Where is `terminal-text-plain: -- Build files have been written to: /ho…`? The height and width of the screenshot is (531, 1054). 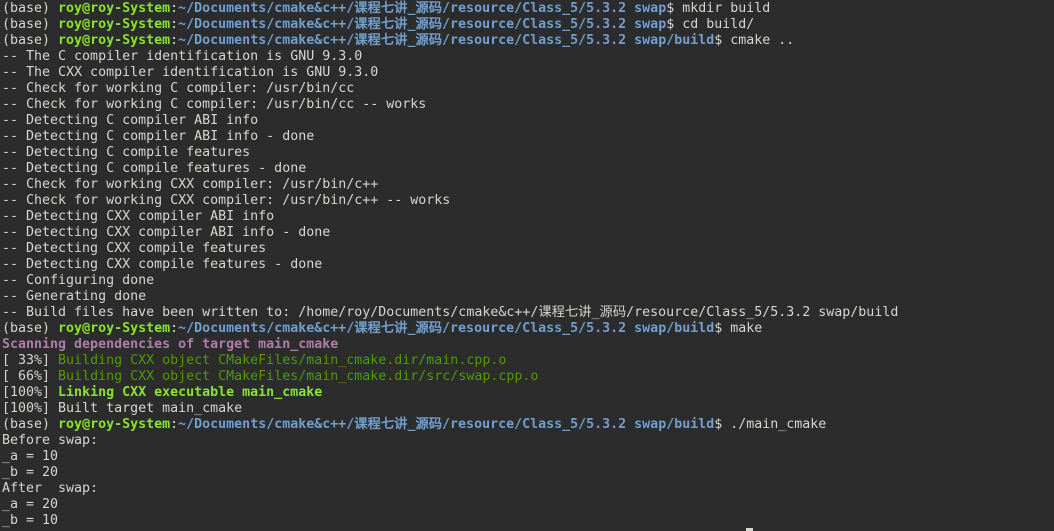 terminal-text-plain: -- Build files have been written to: /ho… is located at coordinates (450, 312).